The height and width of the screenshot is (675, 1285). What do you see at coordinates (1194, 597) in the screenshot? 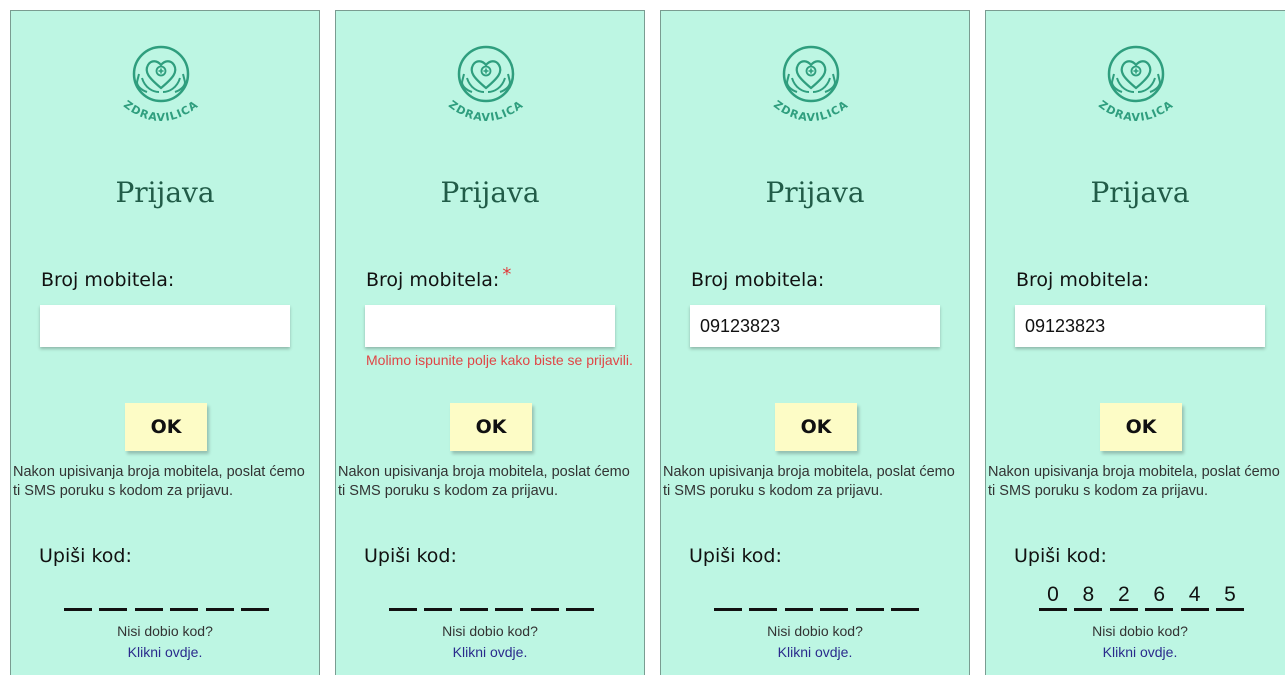
I see `code-digit: 4` at bounding box center [1194, 597].